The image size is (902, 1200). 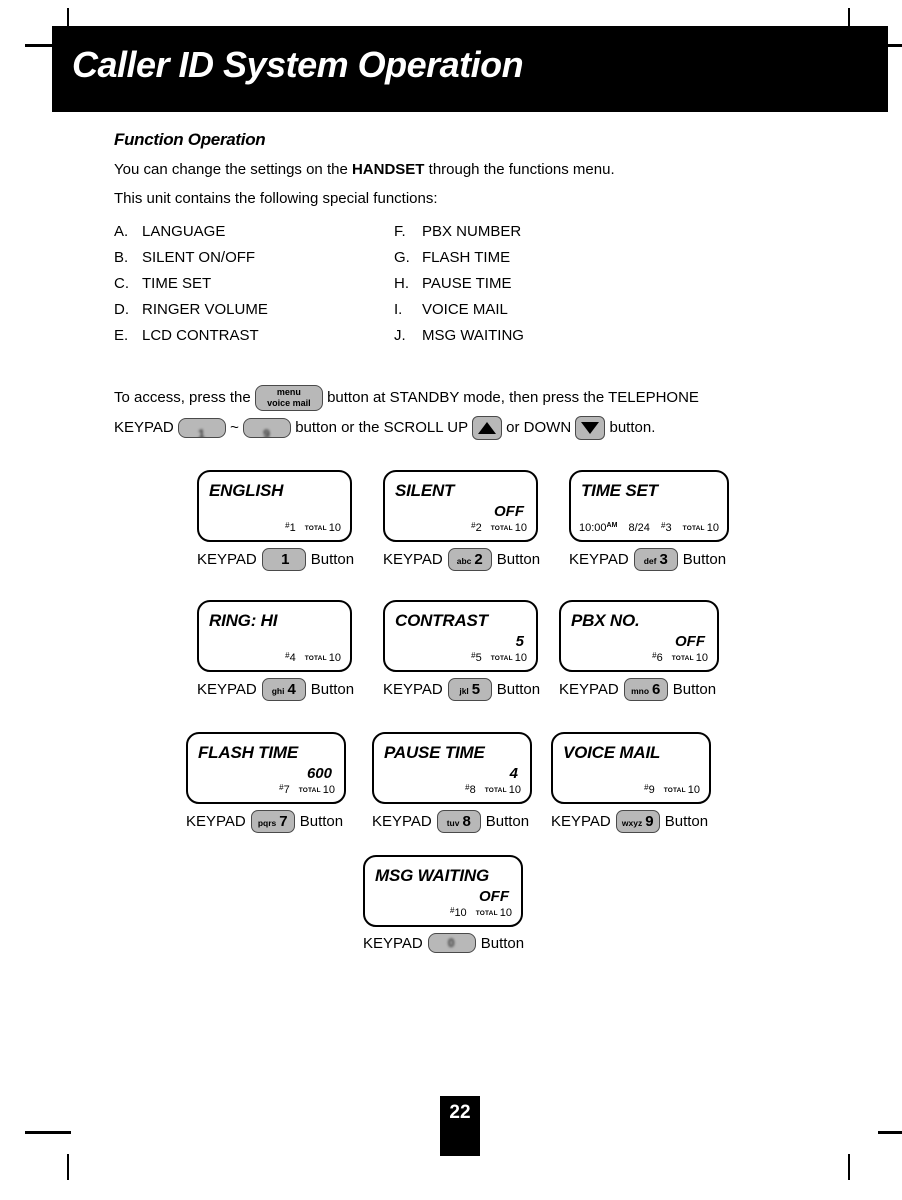 I want to click on keypad-digit: 5, so click(x=476, y=689).